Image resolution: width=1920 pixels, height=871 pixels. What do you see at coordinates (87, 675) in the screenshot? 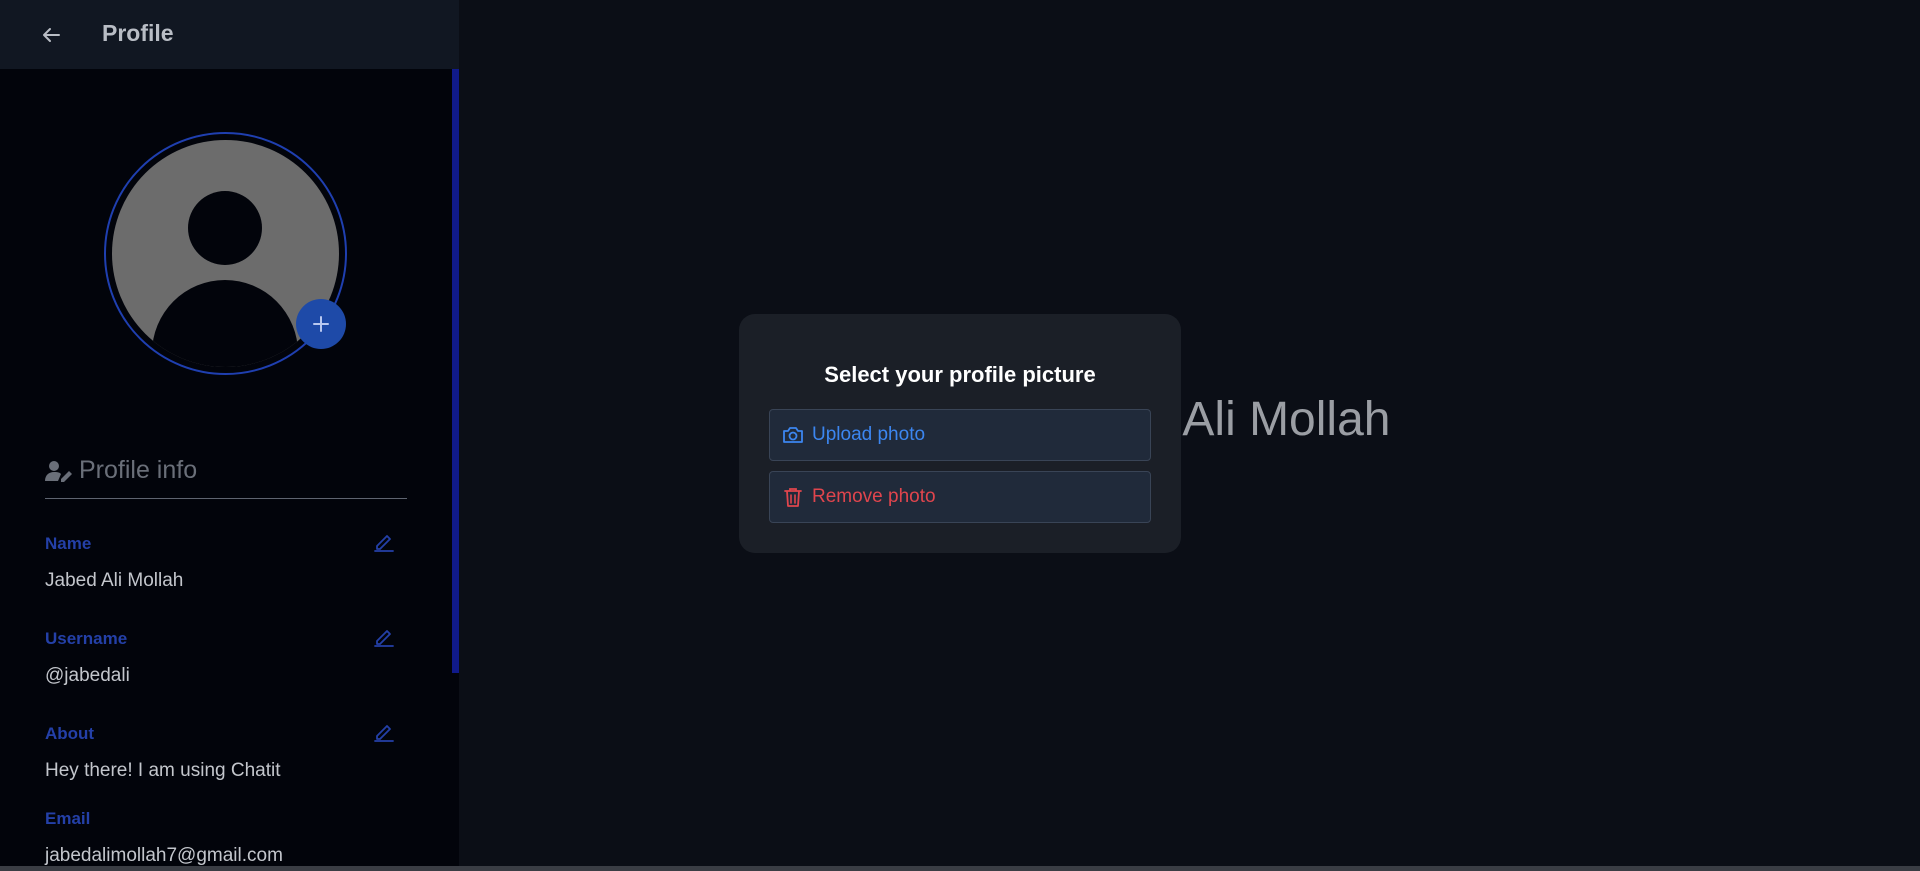
I see `username-value: @jabedali` at bounding box center [87, 675].